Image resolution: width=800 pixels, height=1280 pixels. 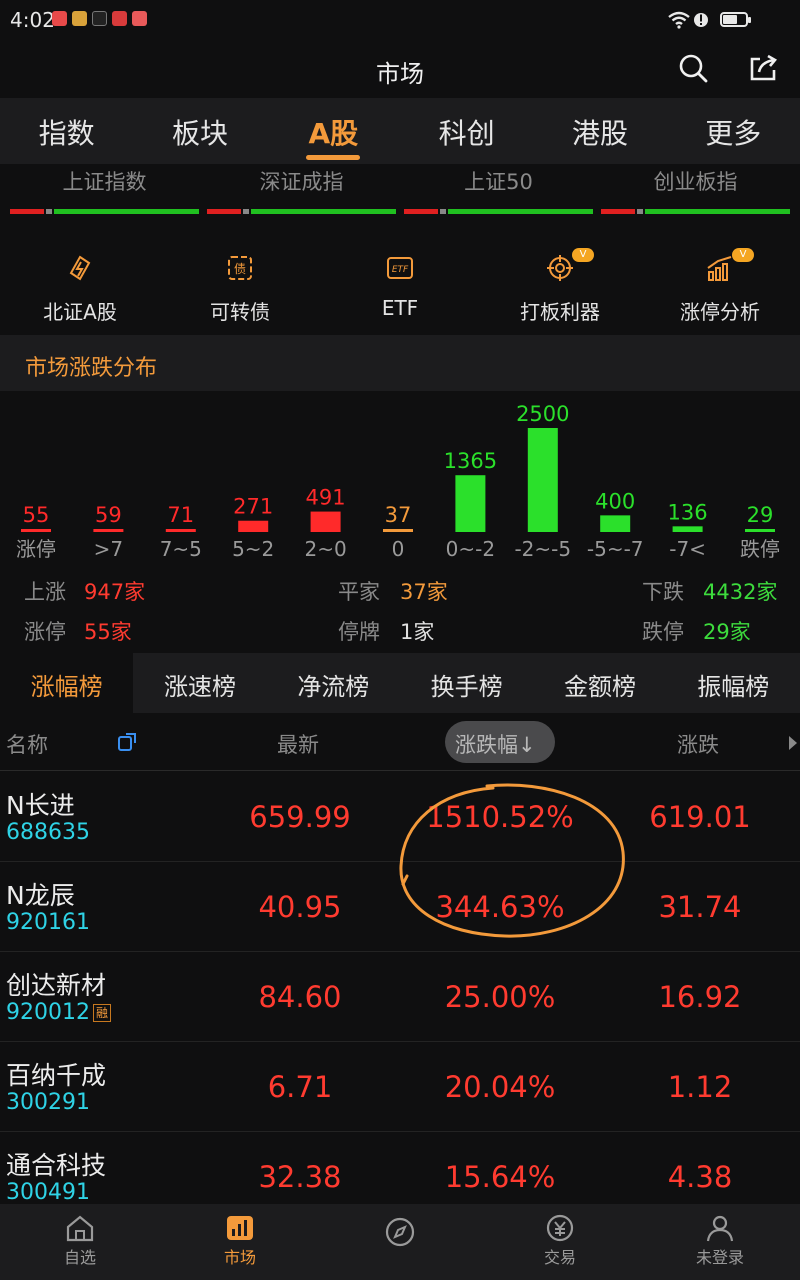 I want to click on index-card-sse: 上证指数, so click(x=104, y=195).